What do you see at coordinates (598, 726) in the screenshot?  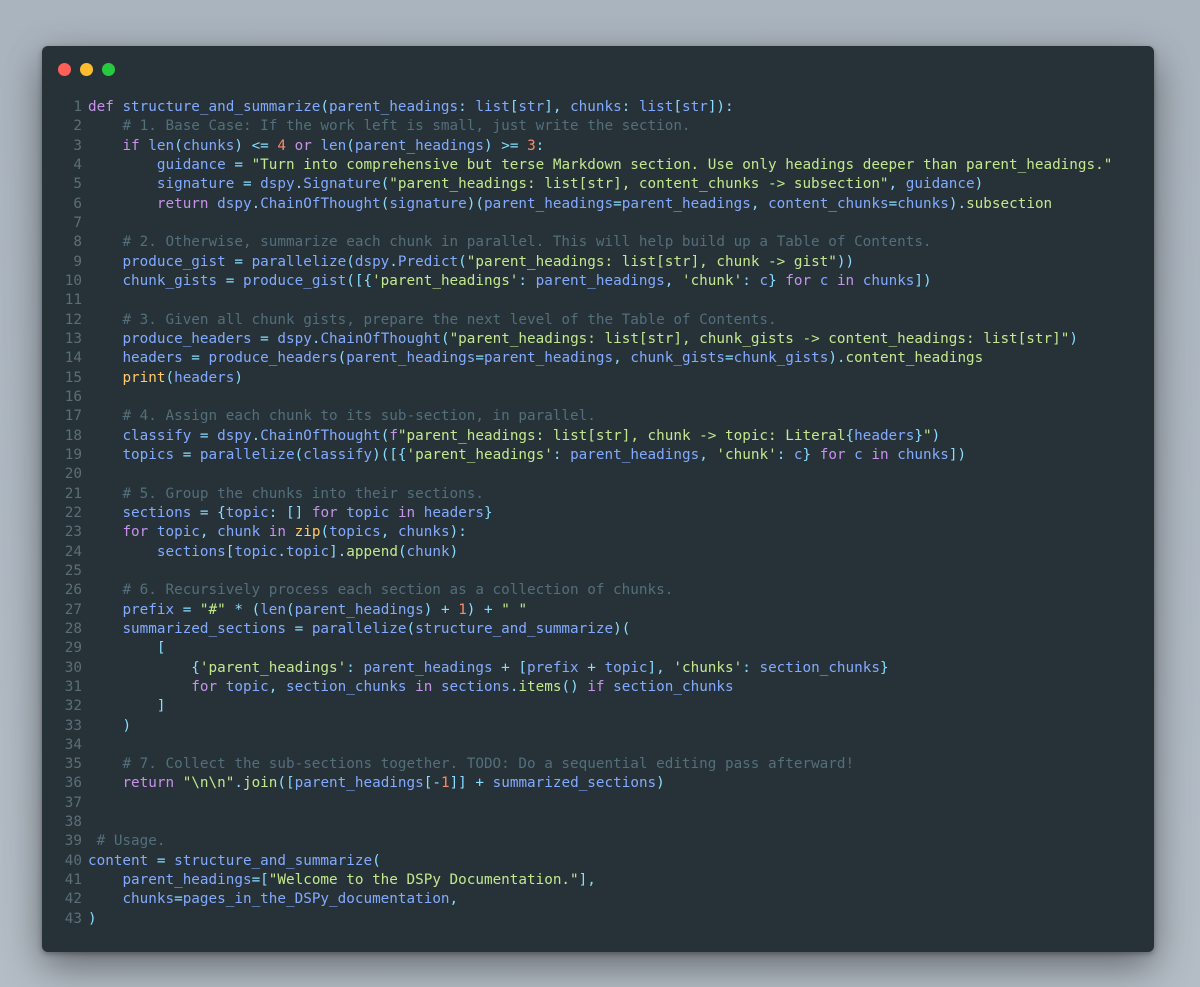 I see `code-line: 33 )` at bounding box center [598, 726].